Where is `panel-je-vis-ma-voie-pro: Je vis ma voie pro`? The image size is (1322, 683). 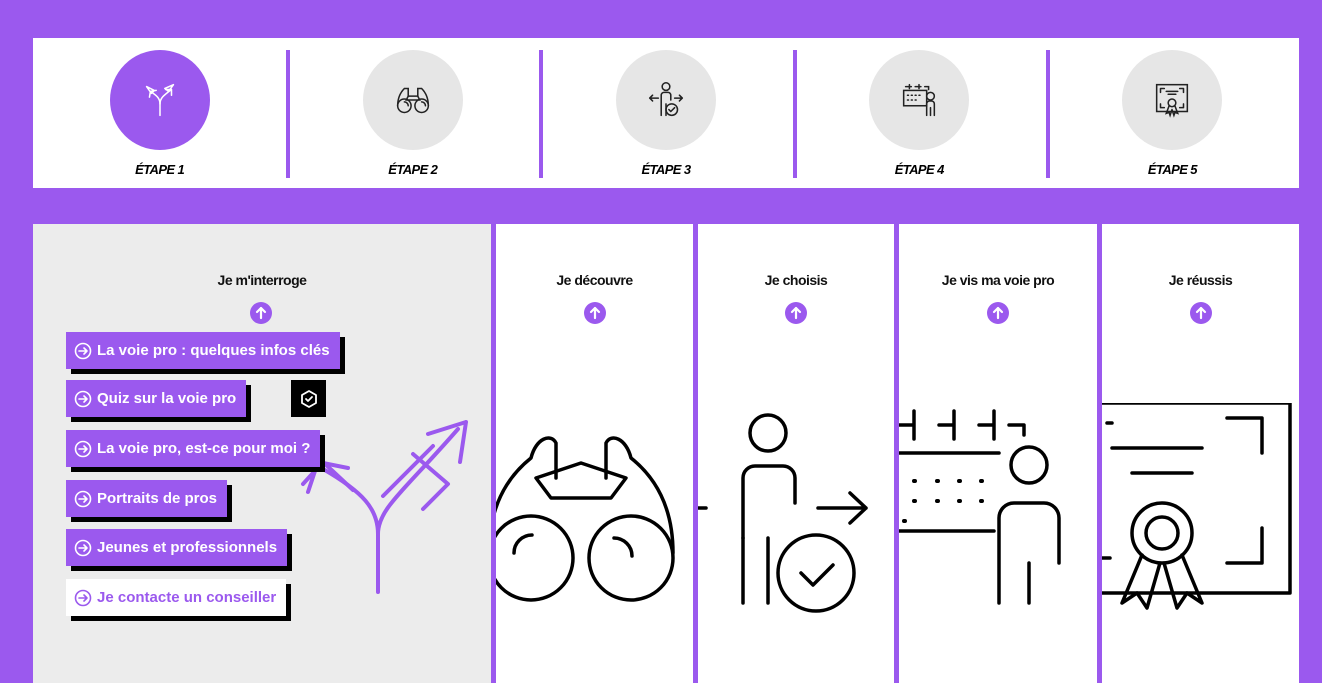 panel-je-vis-ma-voie-pro: Je vis ma voie pro is located at coordinates (998, 453).